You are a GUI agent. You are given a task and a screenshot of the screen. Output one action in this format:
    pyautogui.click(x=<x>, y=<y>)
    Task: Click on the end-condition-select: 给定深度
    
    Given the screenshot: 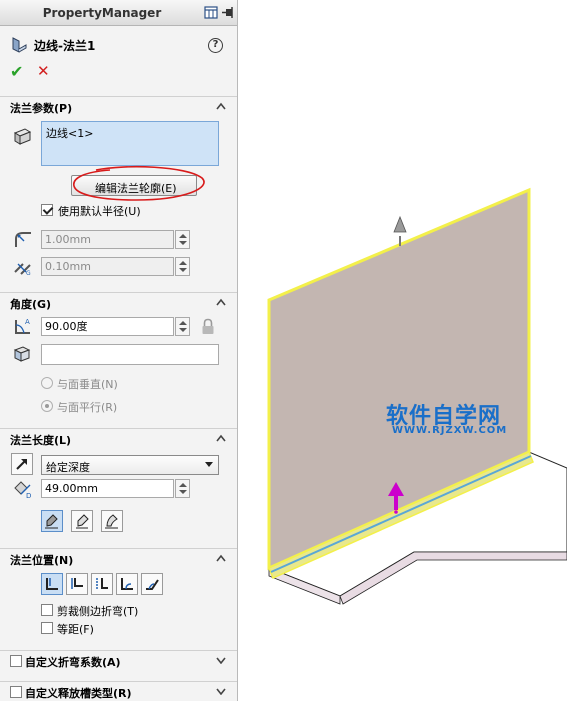 What is the action you would take?
    pyautogui.click(x=130, y=465)
    